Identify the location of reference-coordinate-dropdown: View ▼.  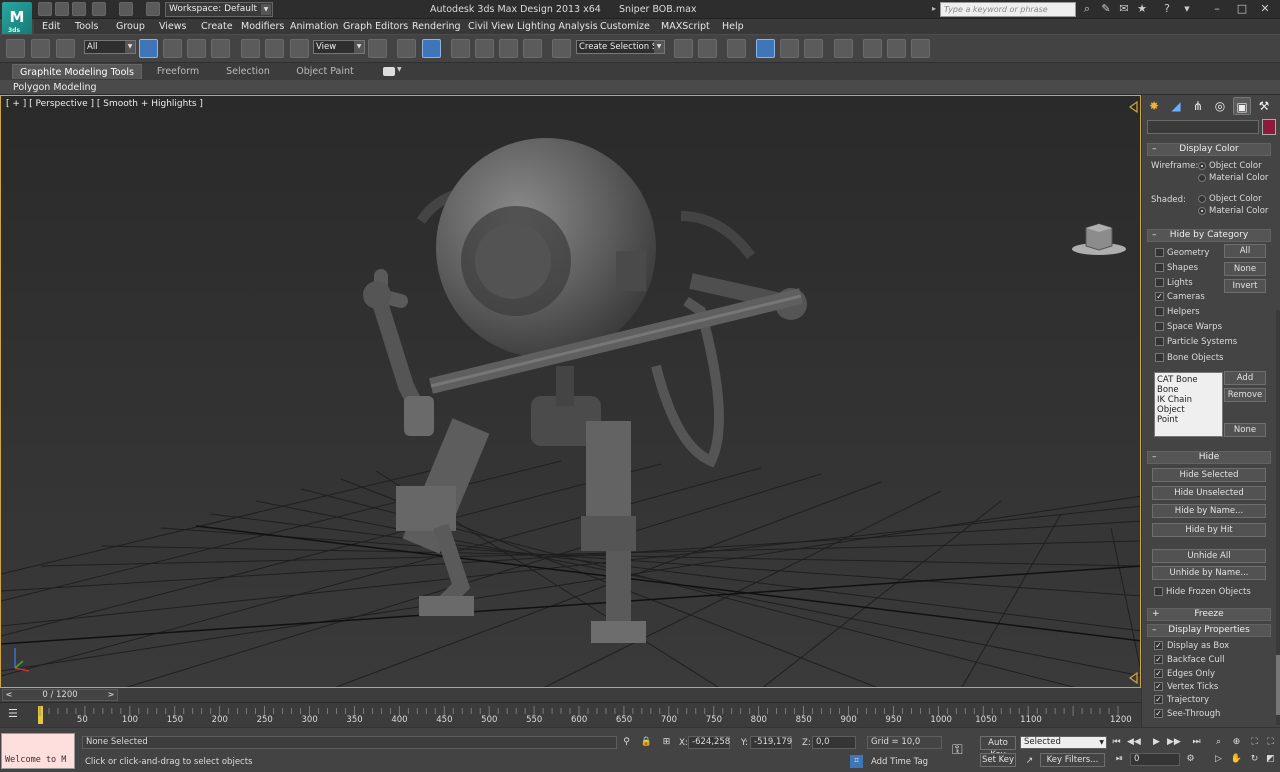
(339, 47).